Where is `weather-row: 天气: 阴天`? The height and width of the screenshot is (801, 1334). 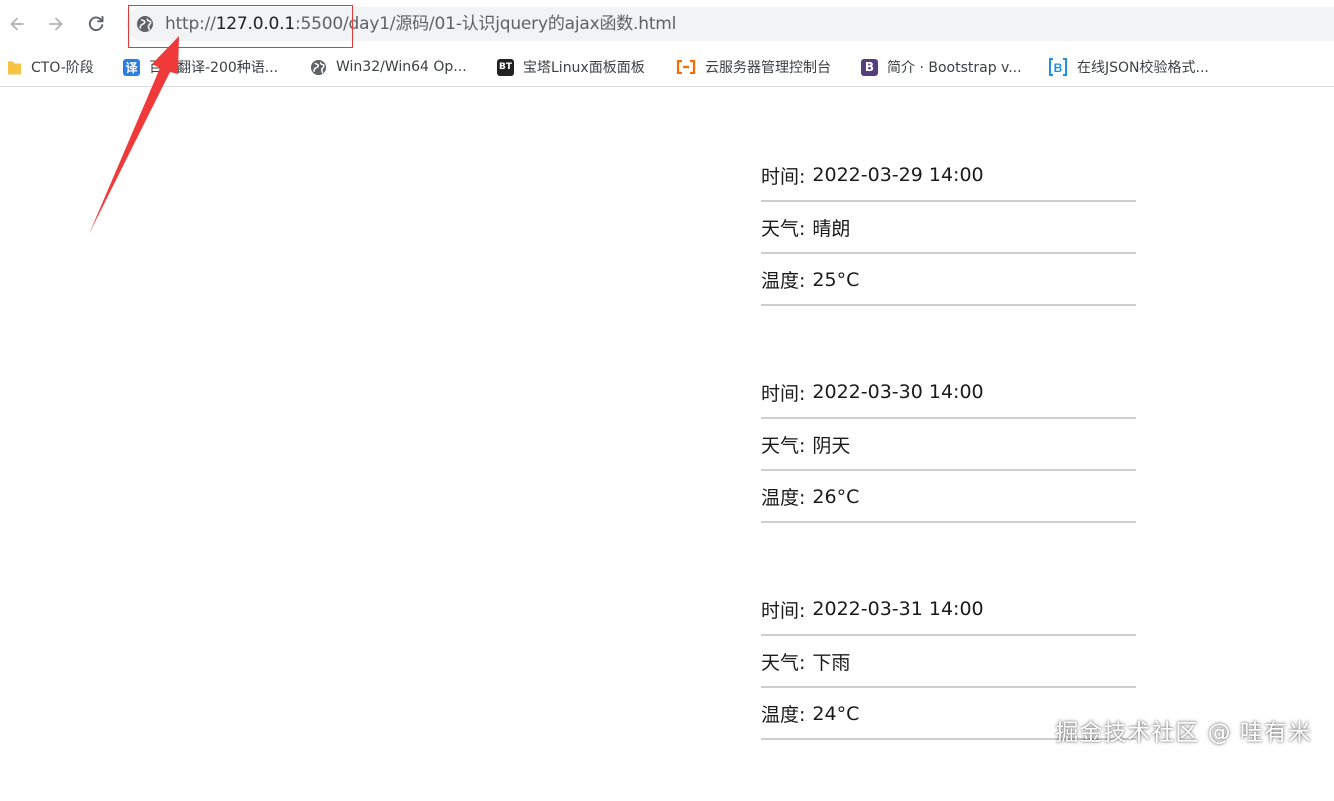
weather-row: 天气: 阴天 is located at coordinates (948, 445).